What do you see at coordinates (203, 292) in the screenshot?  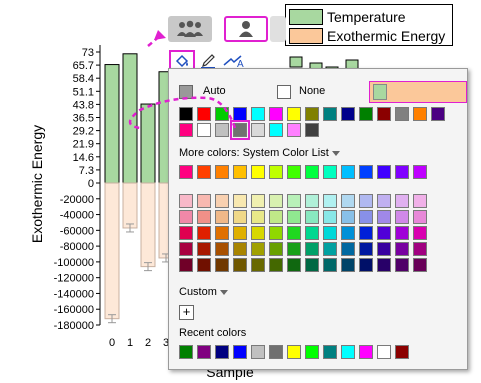 I see `custom-label: Custom` at bounding box center [203, 292].